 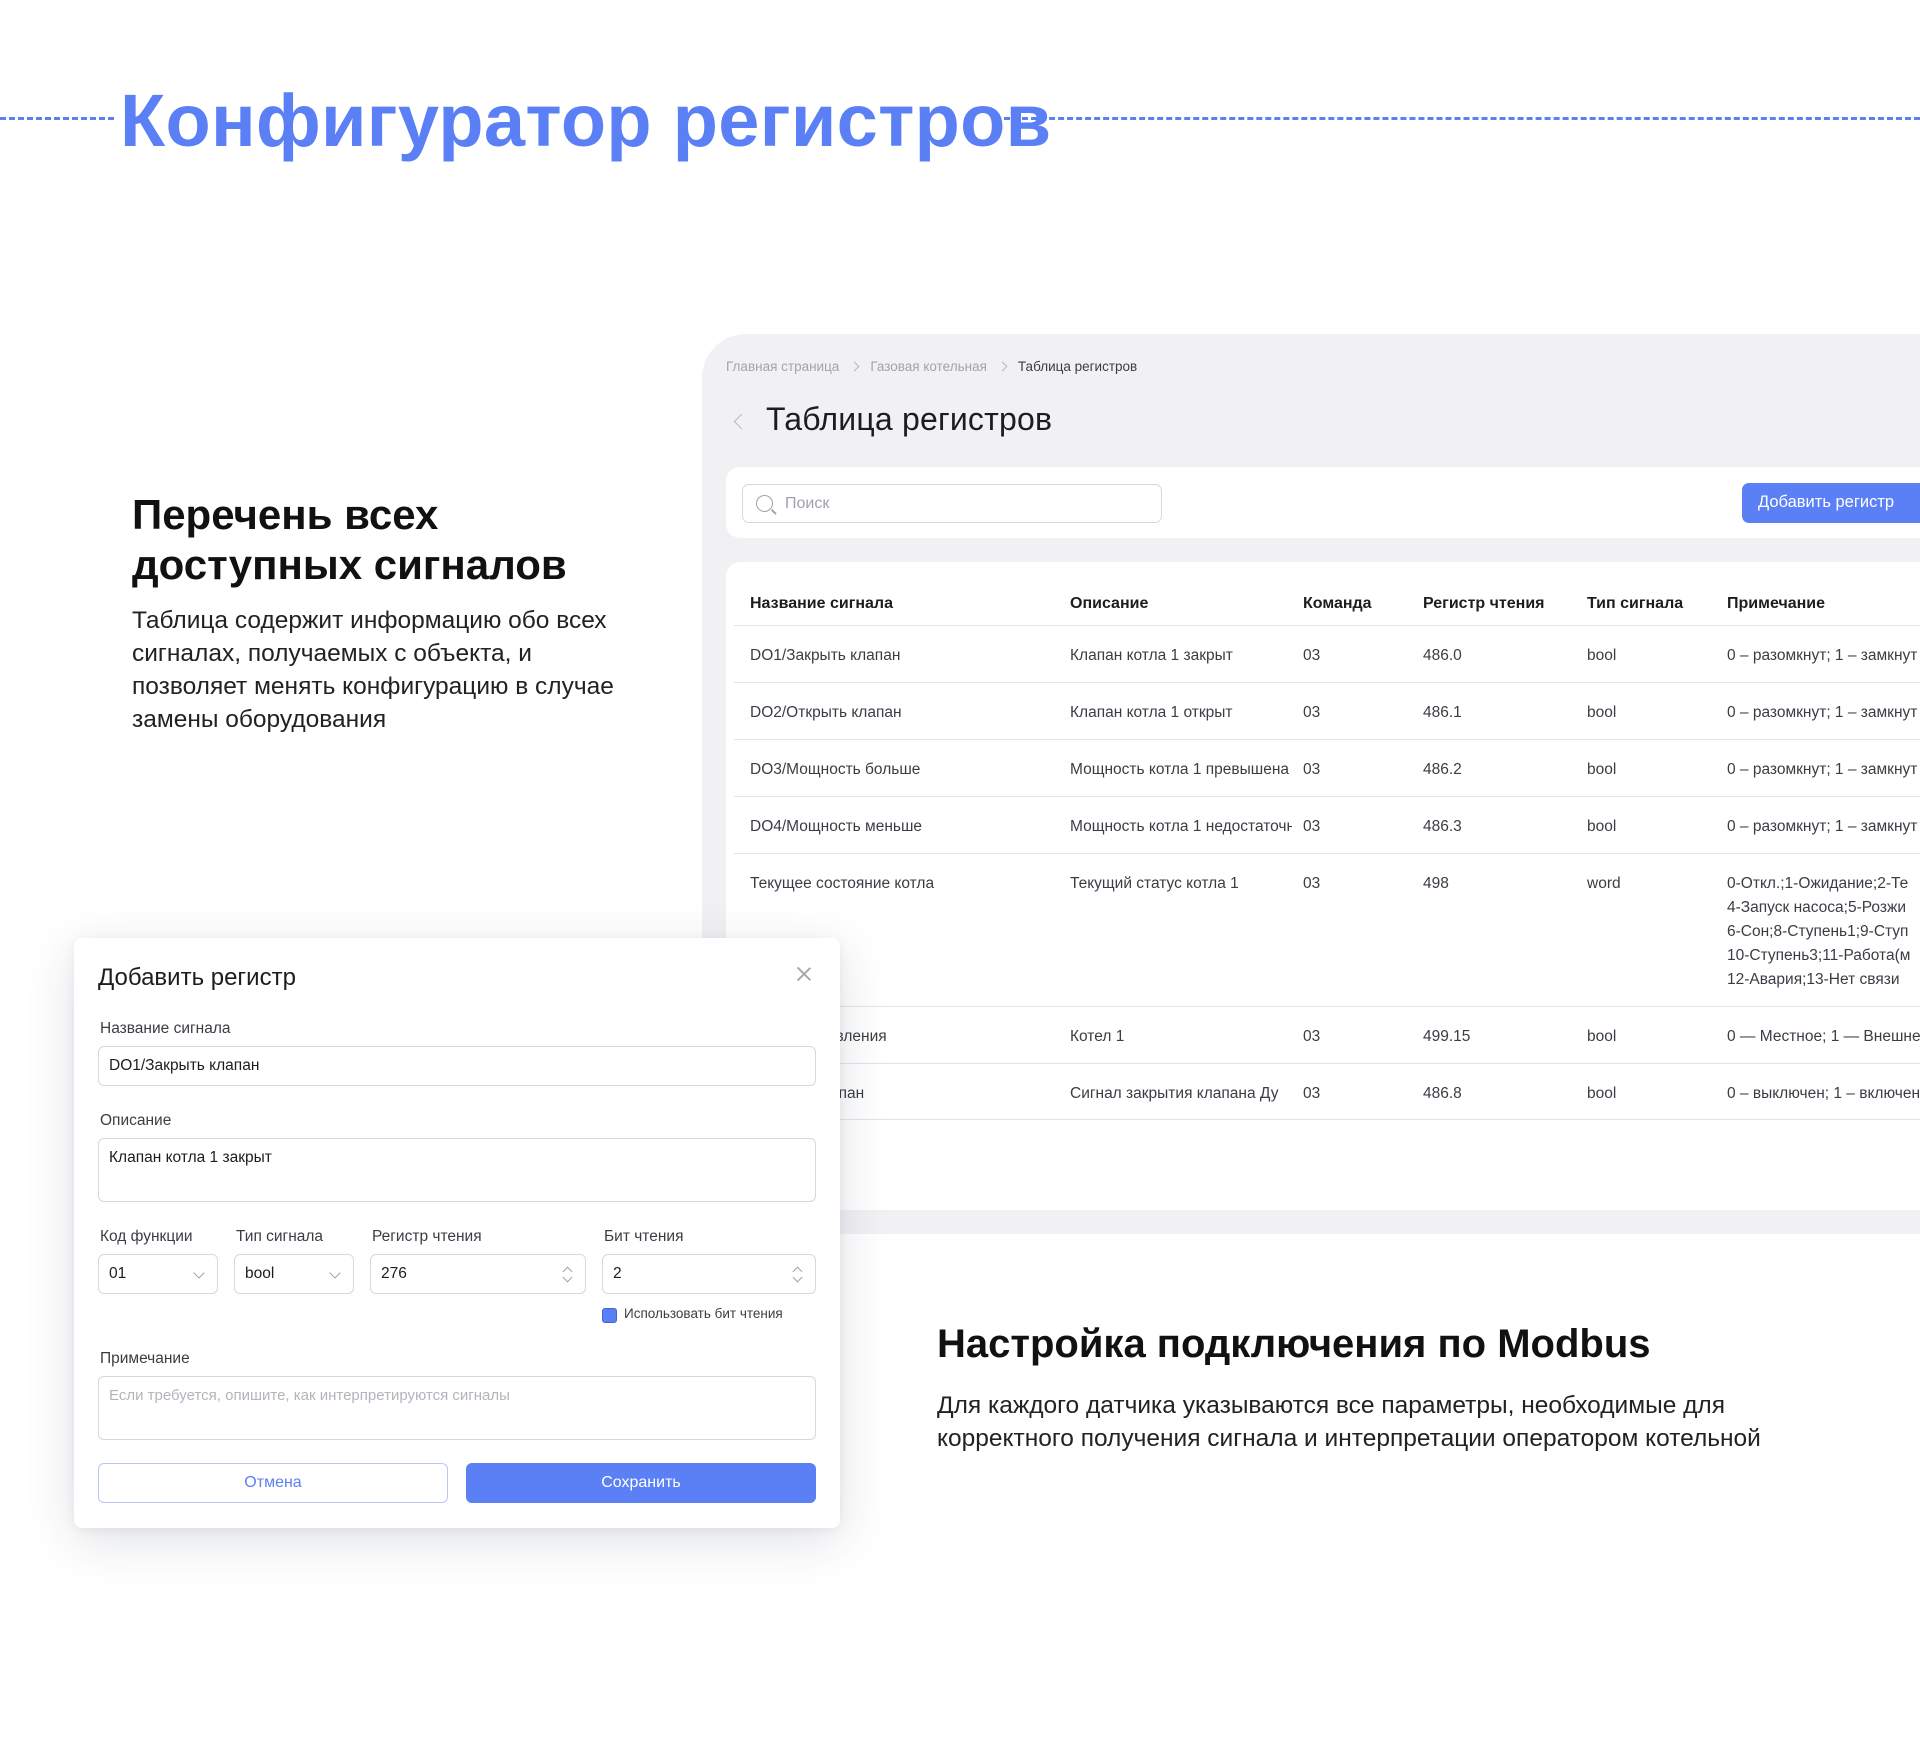 What do you see at coordinates (165, 1028) in the screenshot?
I see `signal-name-label: Название сигнала` at bounding box center [165, 1028].